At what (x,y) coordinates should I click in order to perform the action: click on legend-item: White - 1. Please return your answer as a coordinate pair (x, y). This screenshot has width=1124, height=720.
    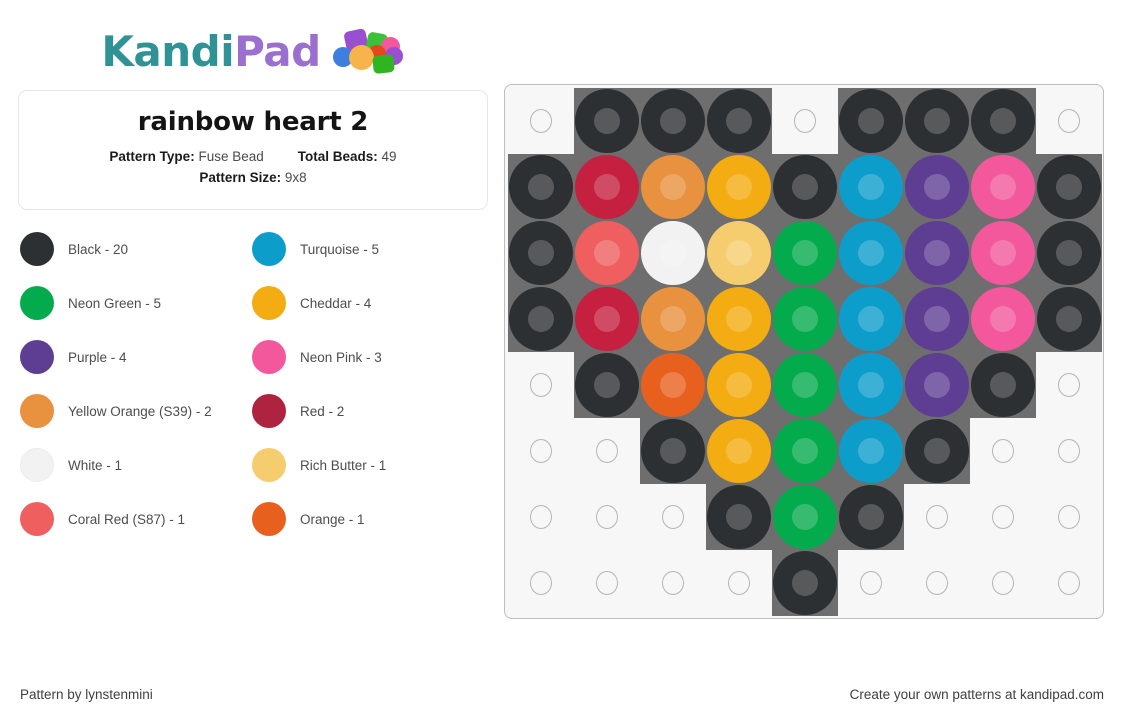
    Looking at the image, I should click on (136, 465).